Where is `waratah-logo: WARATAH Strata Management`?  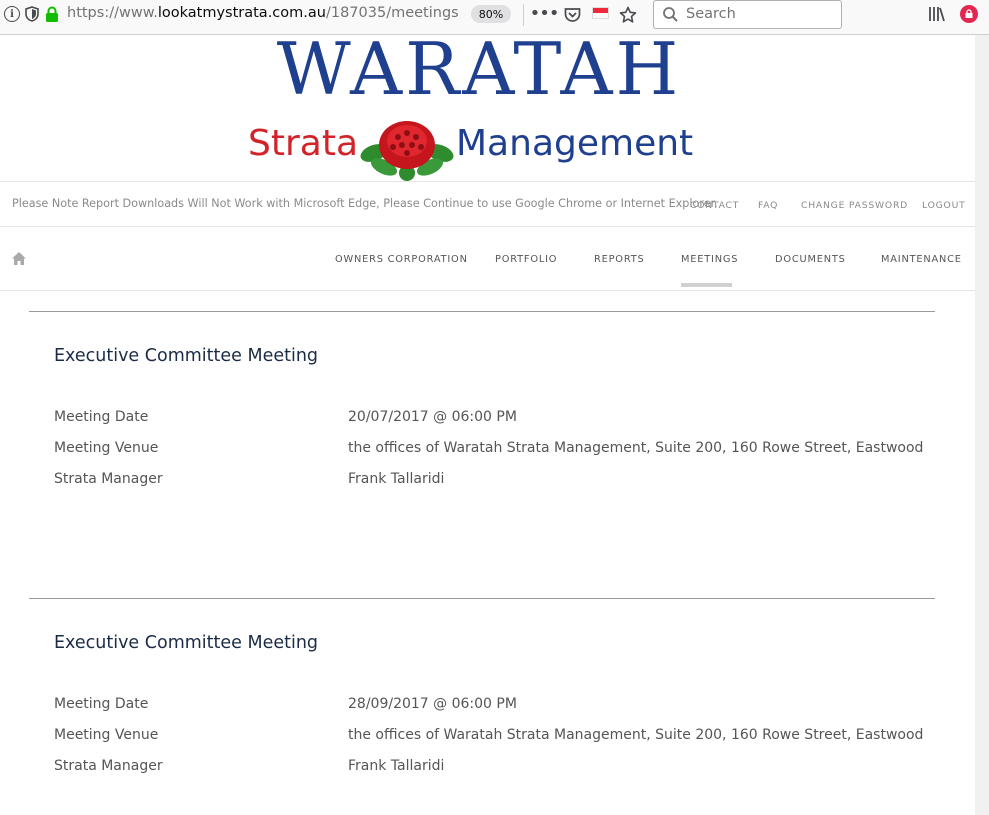
waratah-logo: WARATAH Strata Management is located at coordinates (479, 104).